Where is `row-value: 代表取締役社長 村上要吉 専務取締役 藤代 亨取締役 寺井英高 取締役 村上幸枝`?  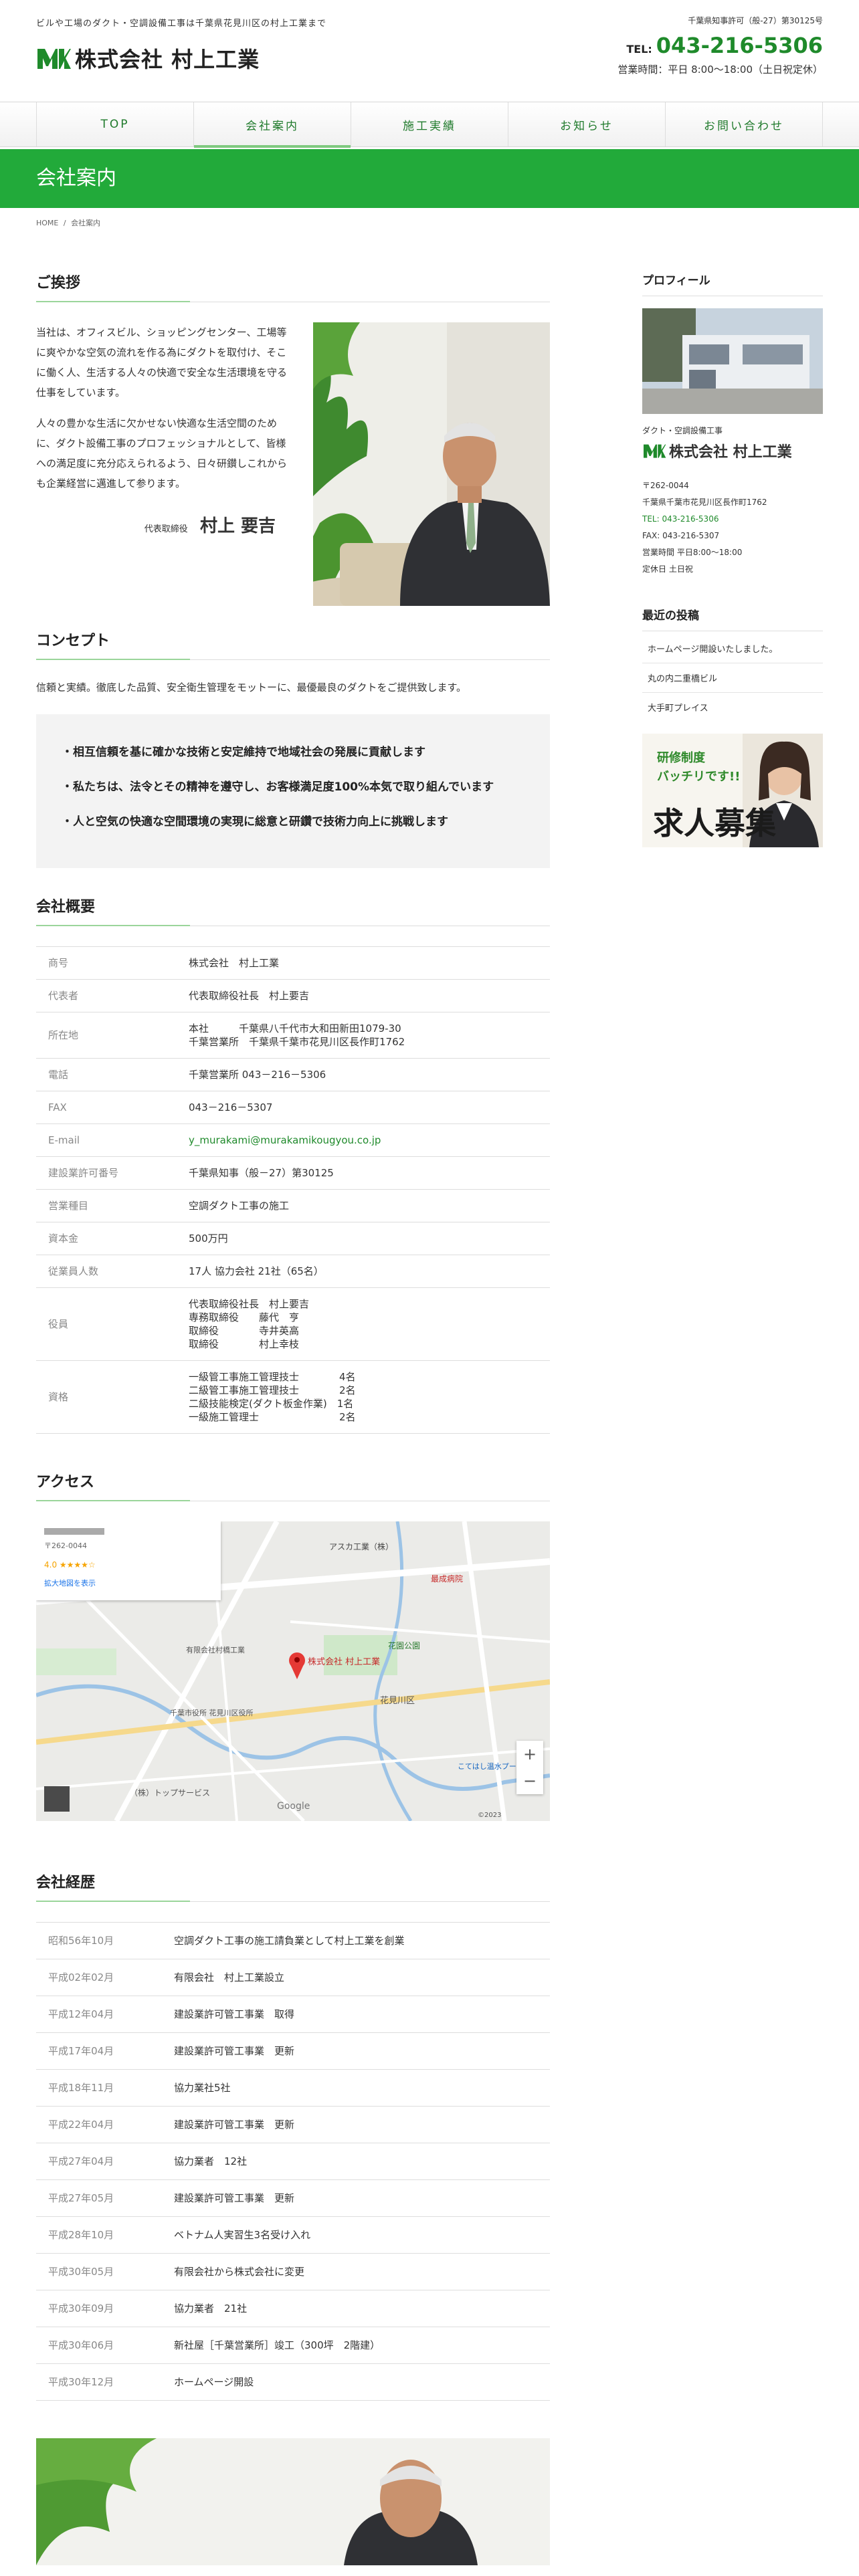 row-value: 代表取締役社長 村上要吉 専務取締役 藤代 亨取締役 寺井英高 取締役 村上幸枝 is located at coordinates (363, 1324).